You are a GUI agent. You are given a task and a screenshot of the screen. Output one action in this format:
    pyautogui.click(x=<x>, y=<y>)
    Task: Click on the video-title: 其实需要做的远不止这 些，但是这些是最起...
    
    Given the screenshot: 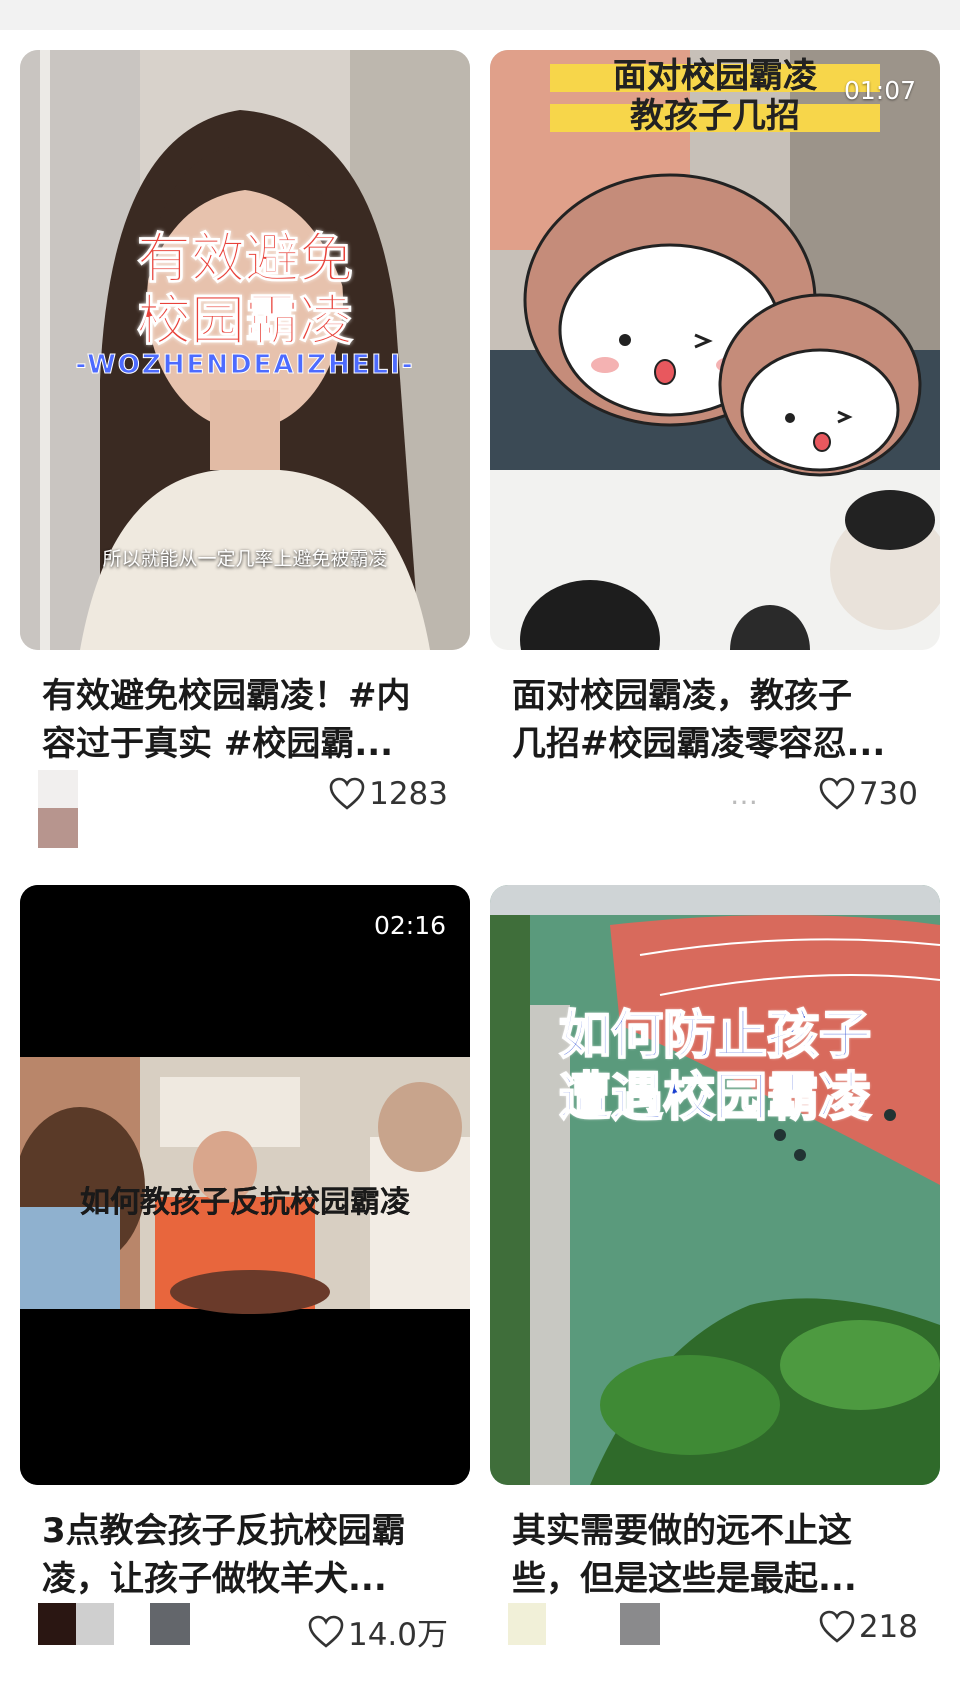 What is the action you would take?
    pyautogui.click(x=717, y=1555)
    